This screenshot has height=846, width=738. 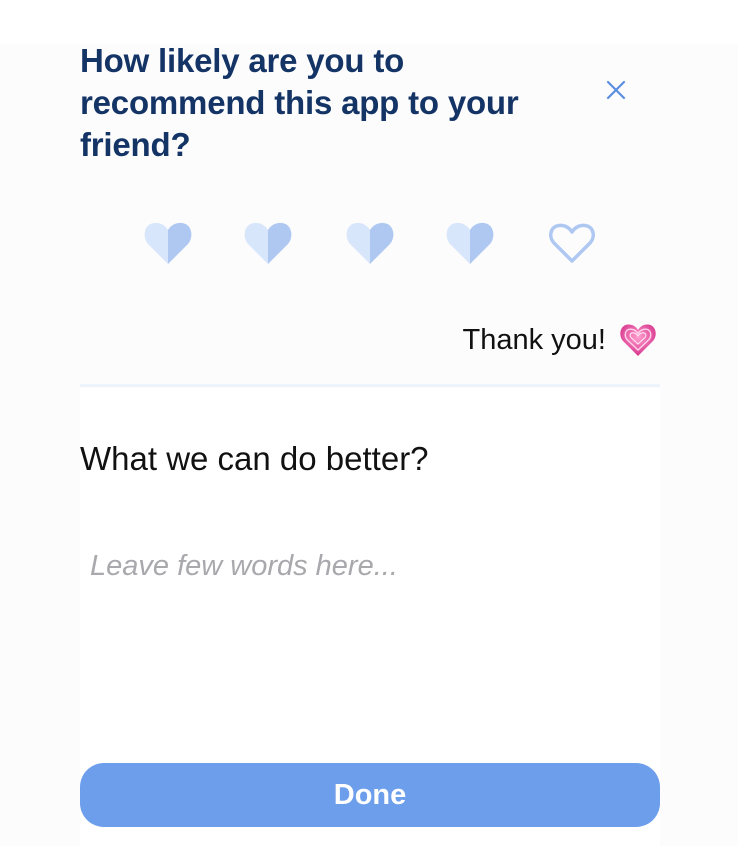 I want to click on thank-you-message: Thank you!, so click(x=560, y=340).